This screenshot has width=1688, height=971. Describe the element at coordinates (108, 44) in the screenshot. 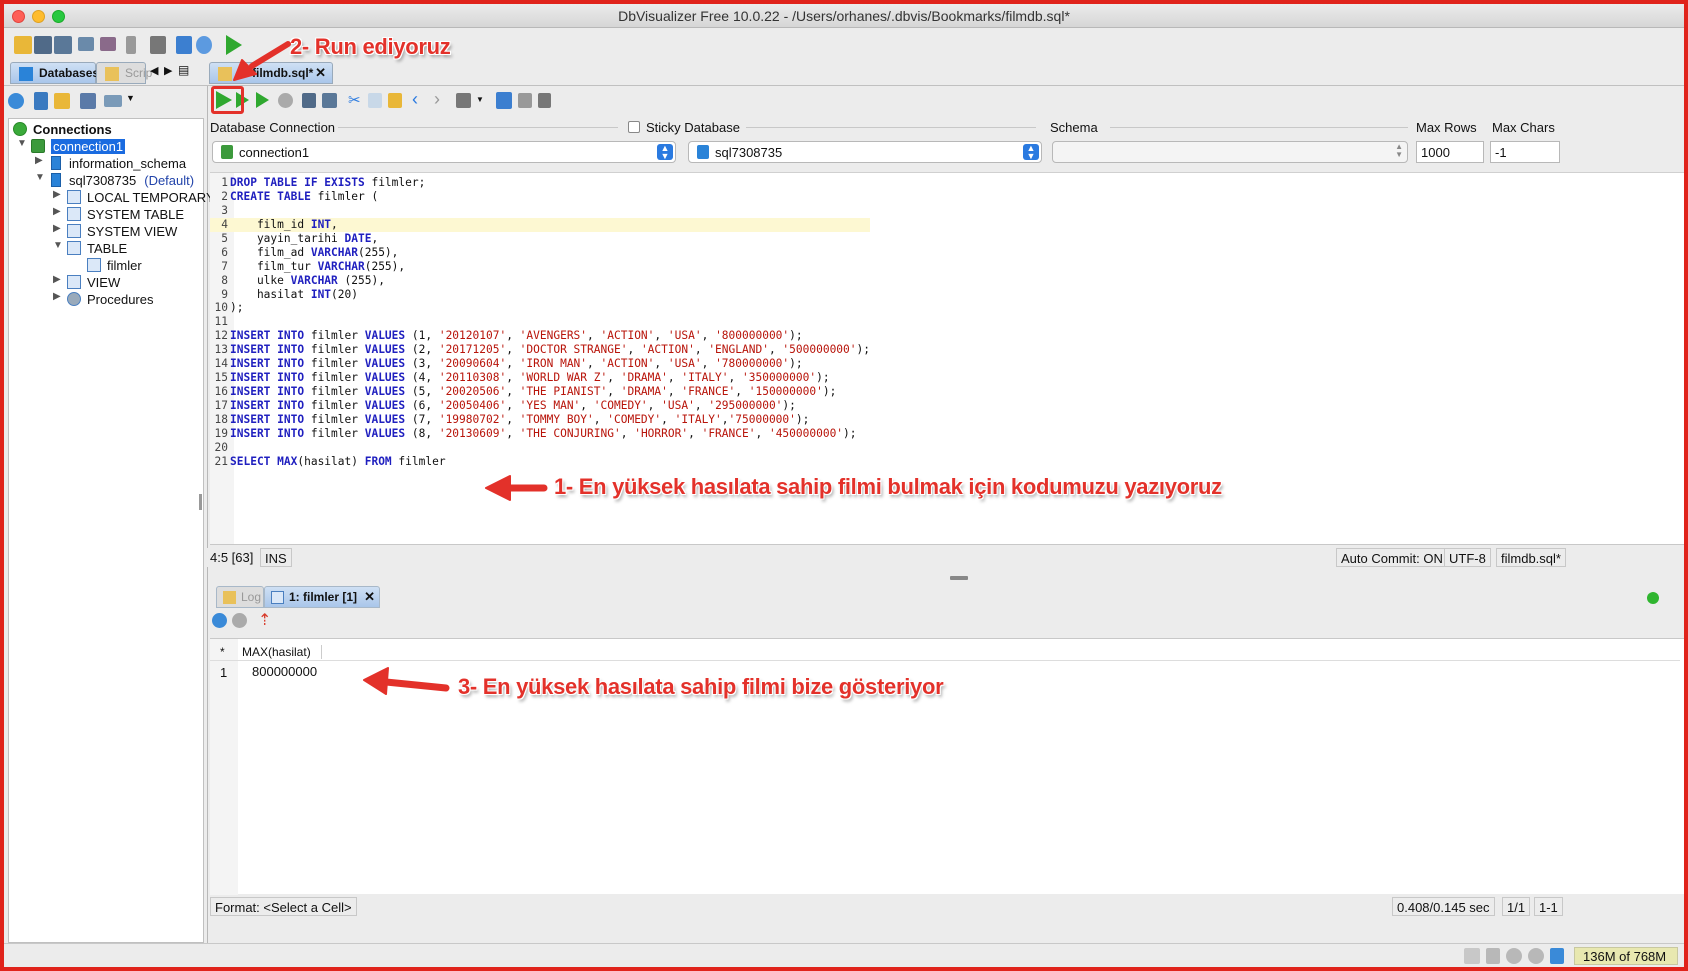

I see `disconnect-icon` at that location.